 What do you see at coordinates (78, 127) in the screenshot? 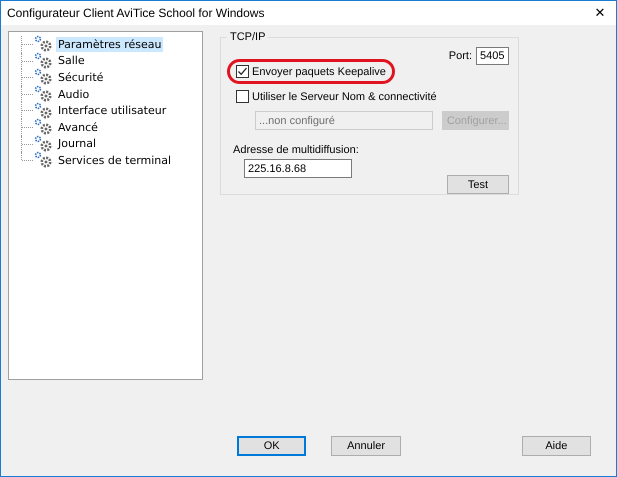
I see `tree-item: Avancé` at bounding box center [78, 127].